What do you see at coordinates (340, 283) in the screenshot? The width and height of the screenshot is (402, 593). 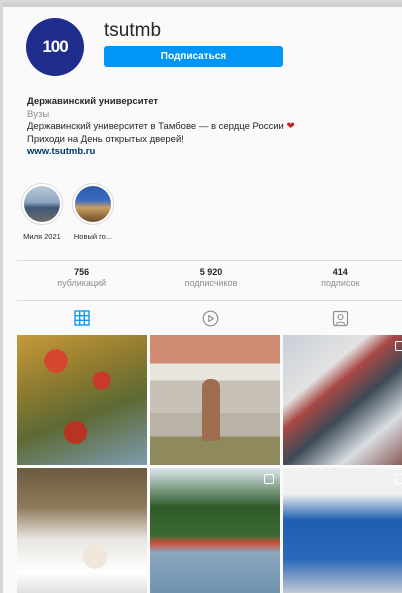 I see `stat-following-label: подписок` at bounding box center [340, 283].